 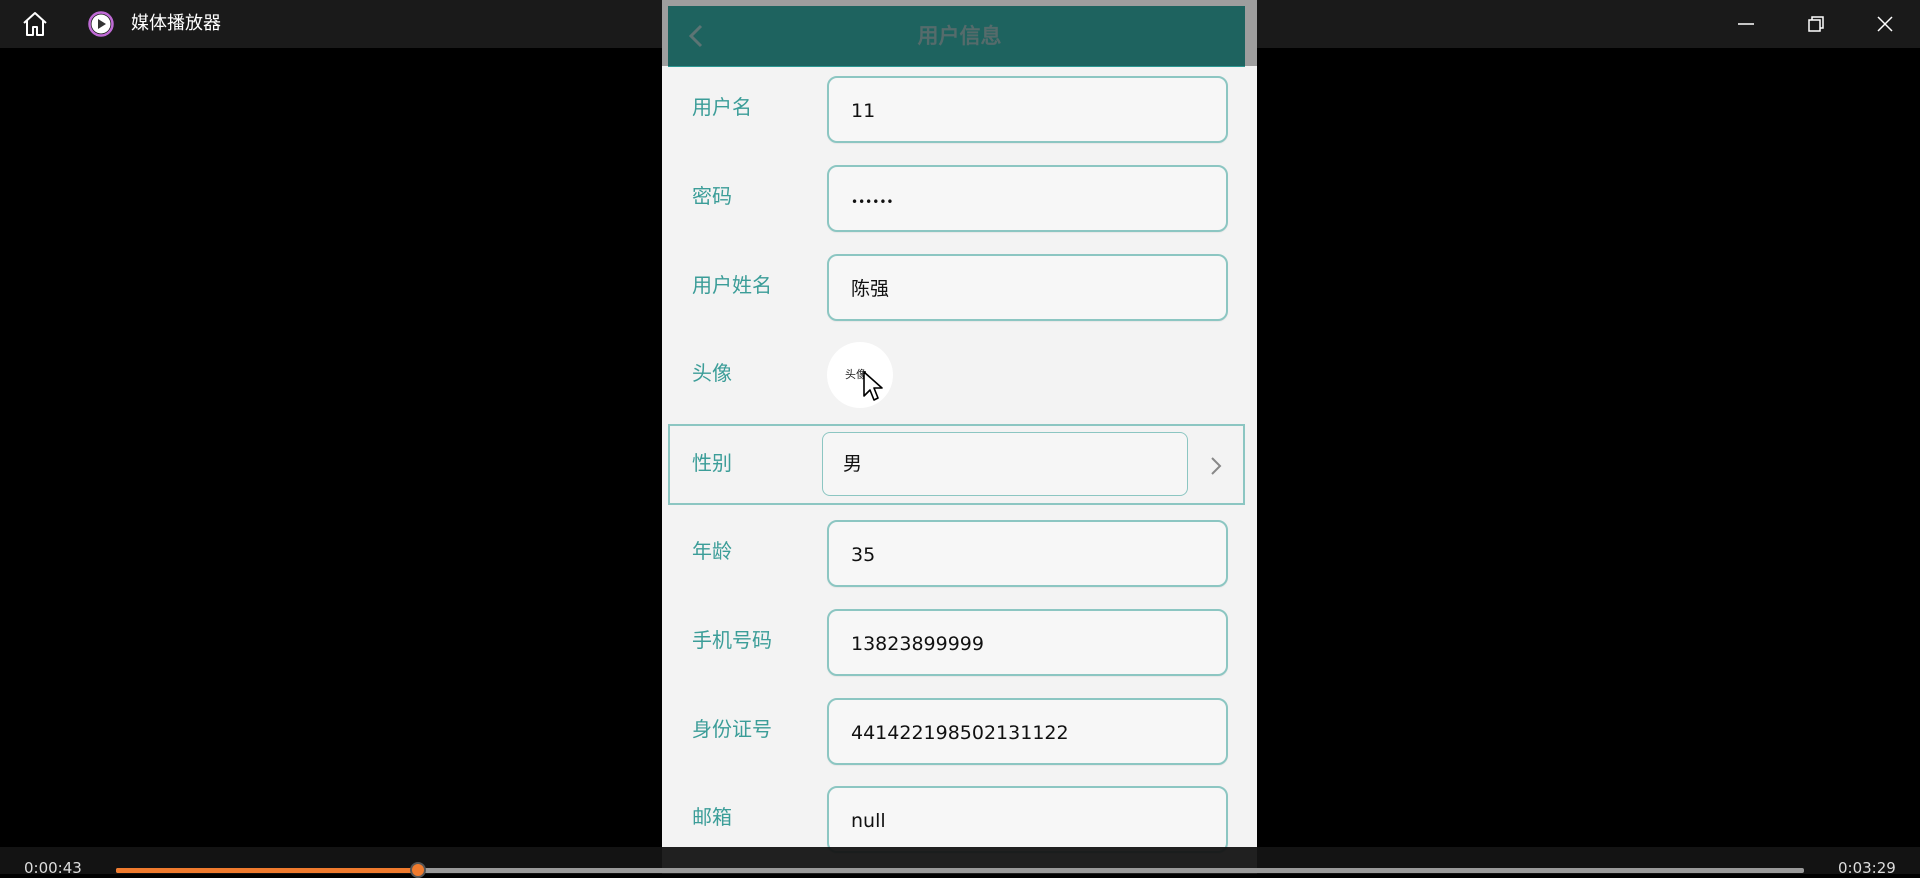 I want to click on password-input: ••••••, so click(x=1027, y=198).